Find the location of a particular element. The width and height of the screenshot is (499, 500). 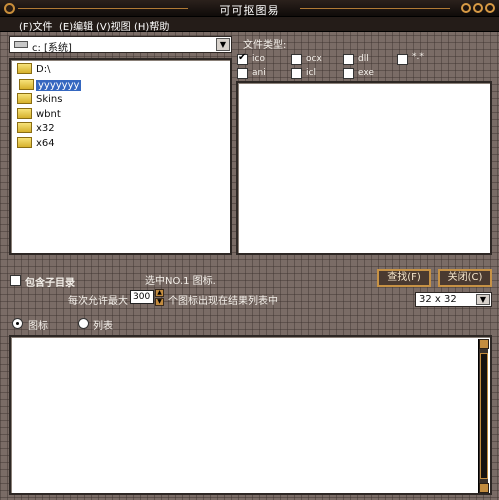

drive-icon is located at coordinates (21, 44).